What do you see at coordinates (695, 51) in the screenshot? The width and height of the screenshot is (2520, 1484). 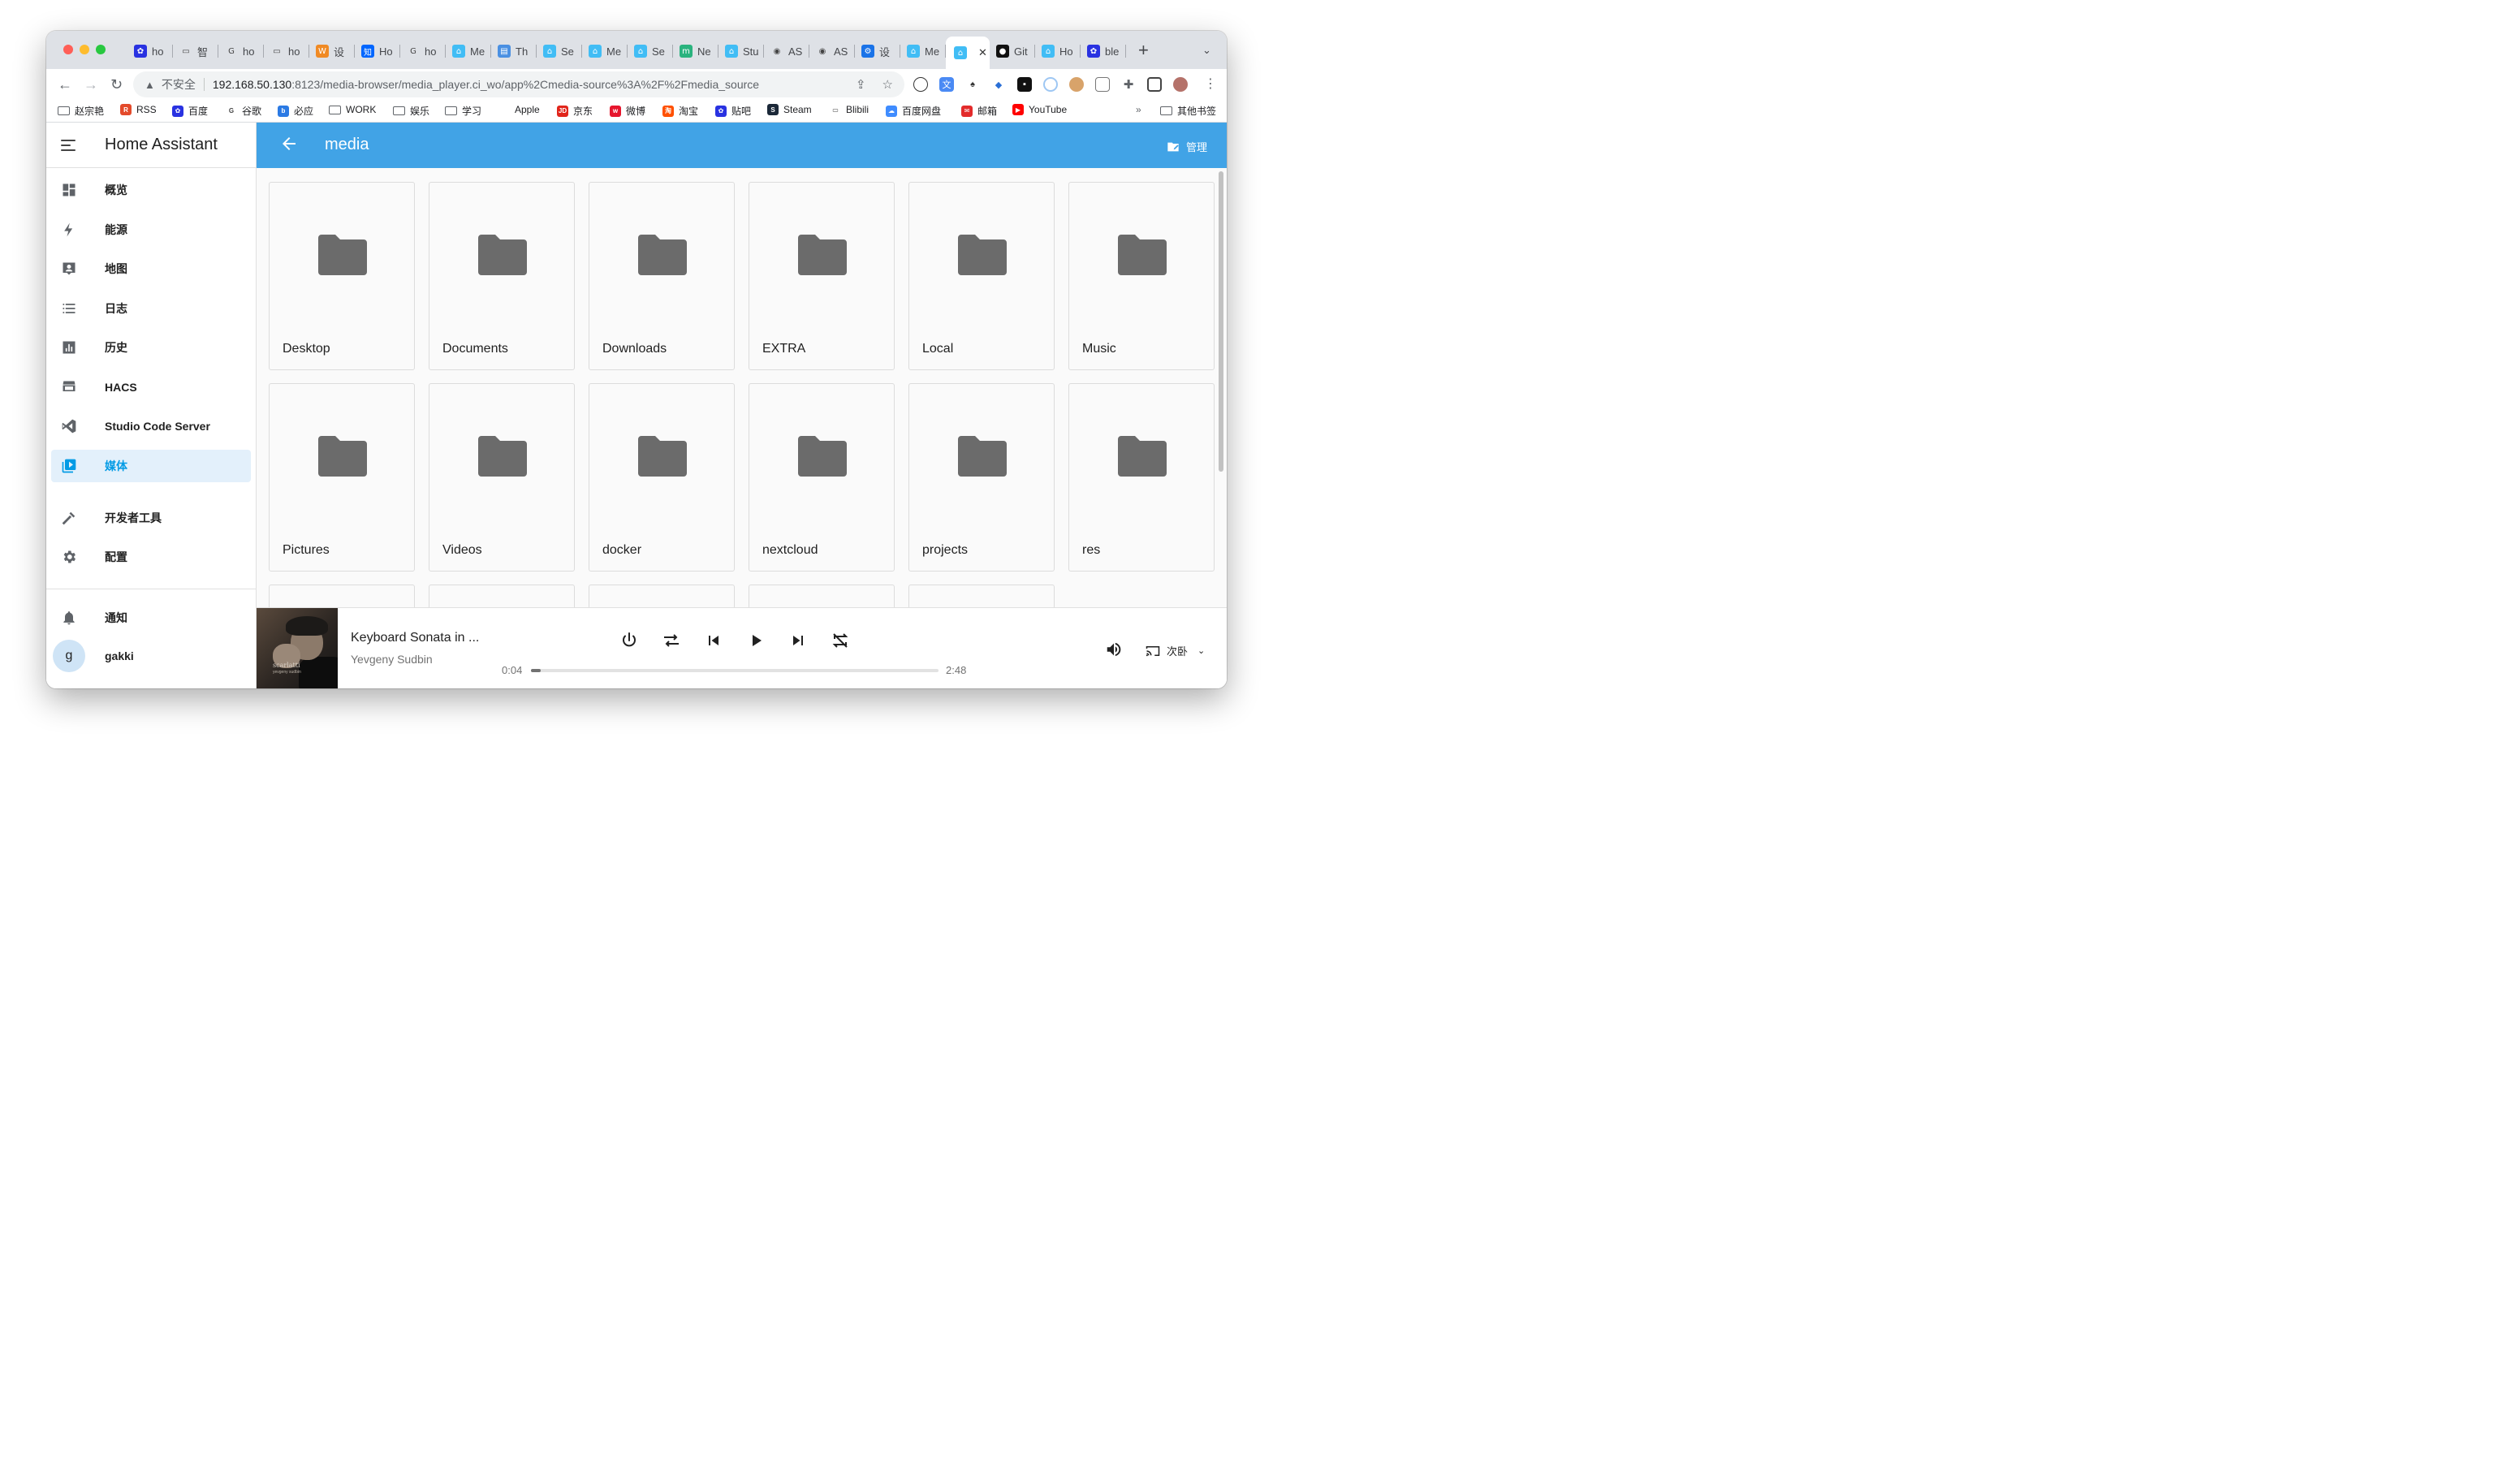 I see `tab-12: m Ne` at bounding box center [695, 51].